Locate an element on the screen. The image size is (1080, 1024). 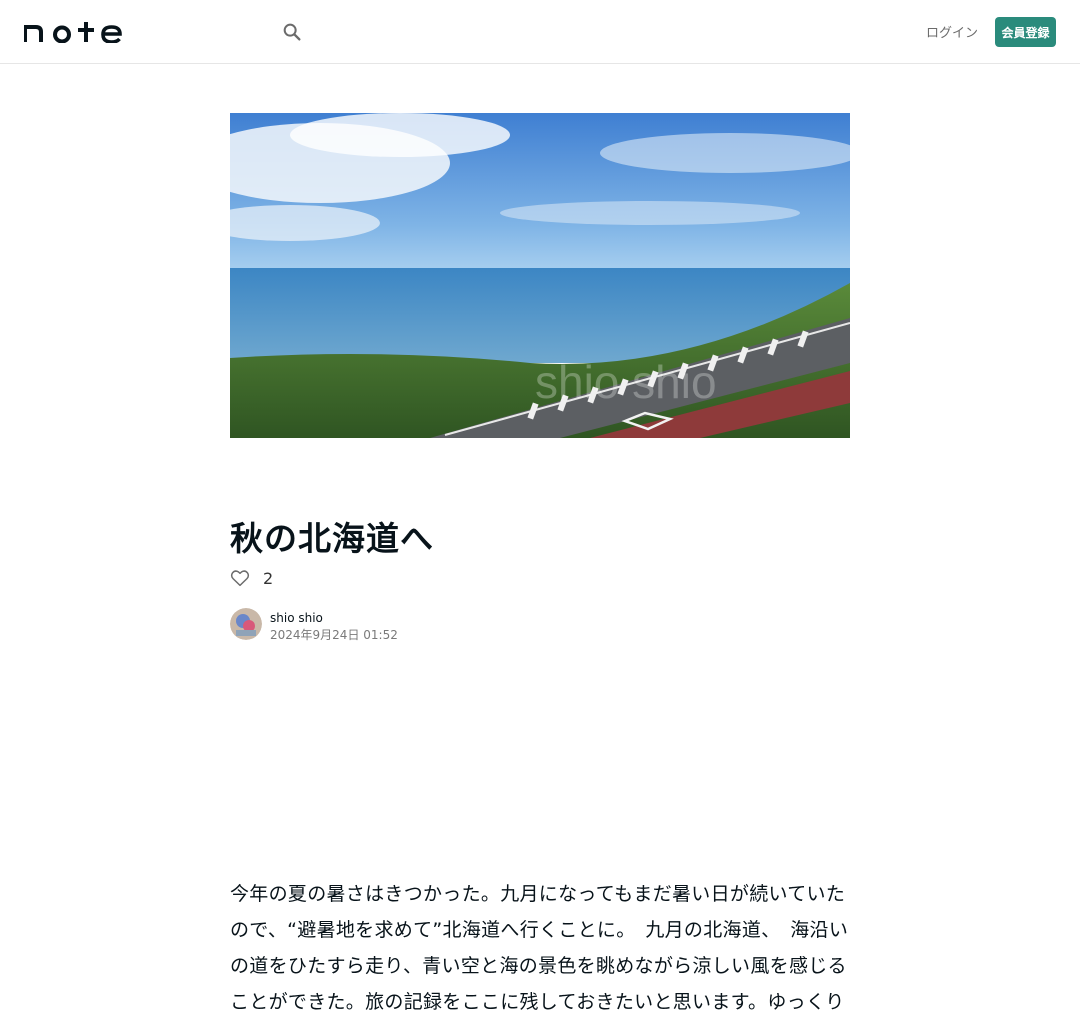
article-title: 秋の北海道へ is located at coordinates (332, 538).